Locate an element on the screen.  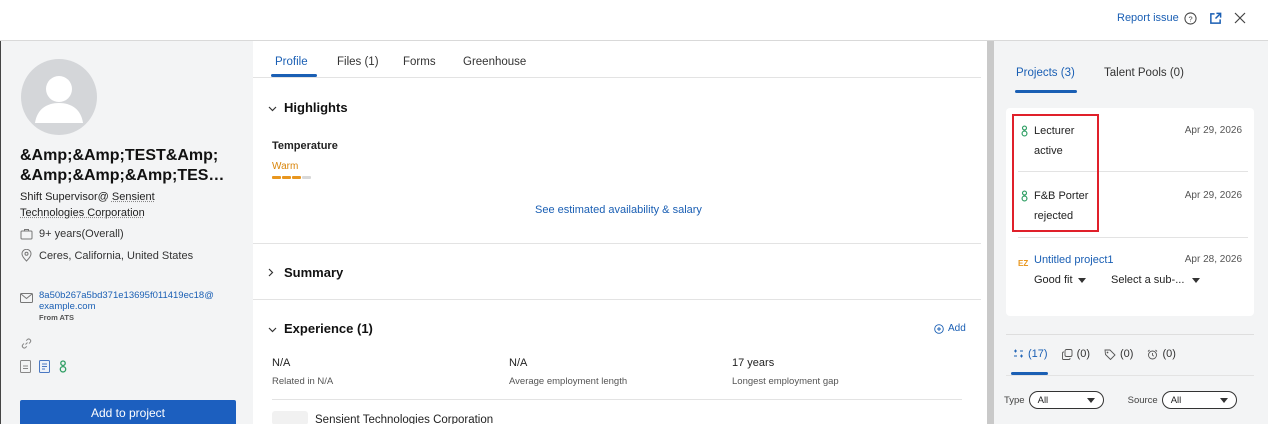
filter-type-select: All is located at coordinates (1066, 400).